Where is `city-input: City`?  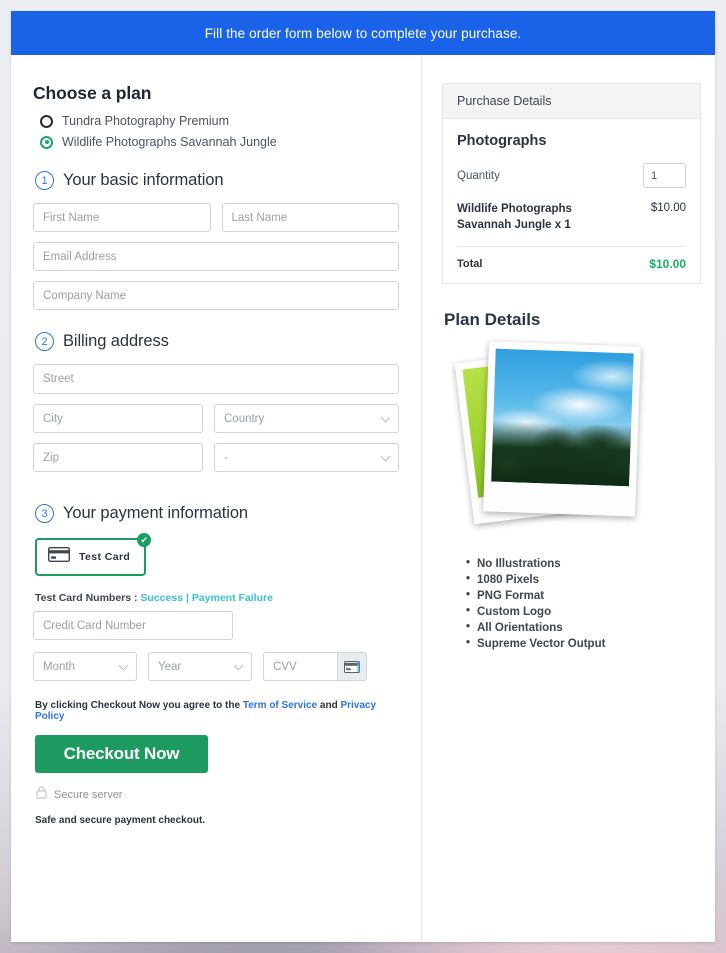
city-input: City is located at coordinates (118, 418).